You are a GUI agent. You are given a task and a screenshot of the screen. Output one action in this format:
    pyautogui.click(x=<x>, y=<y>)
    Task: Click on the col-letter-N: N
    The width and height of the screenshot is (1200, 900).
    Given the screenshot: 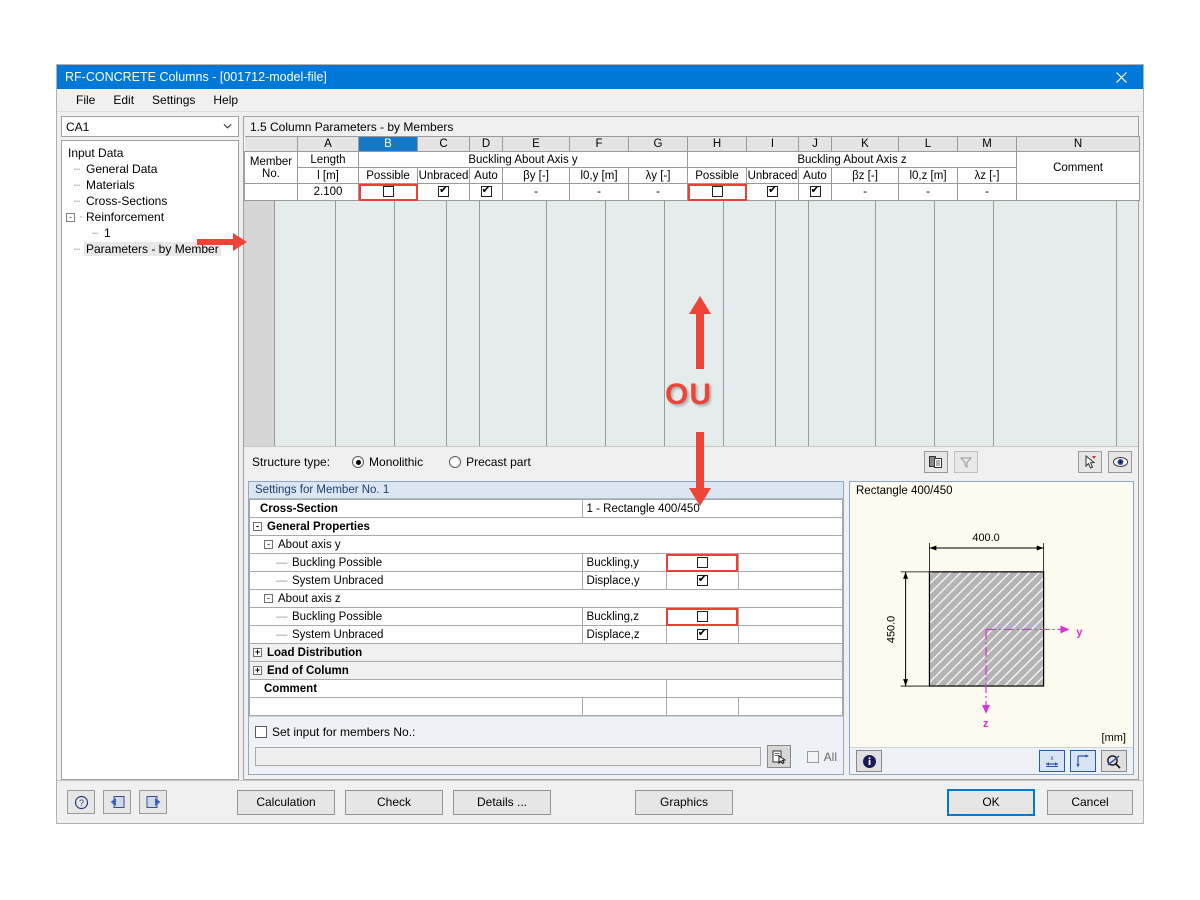 What is the action you would take?
    pyautogui.click(x=1078, y=144)
    